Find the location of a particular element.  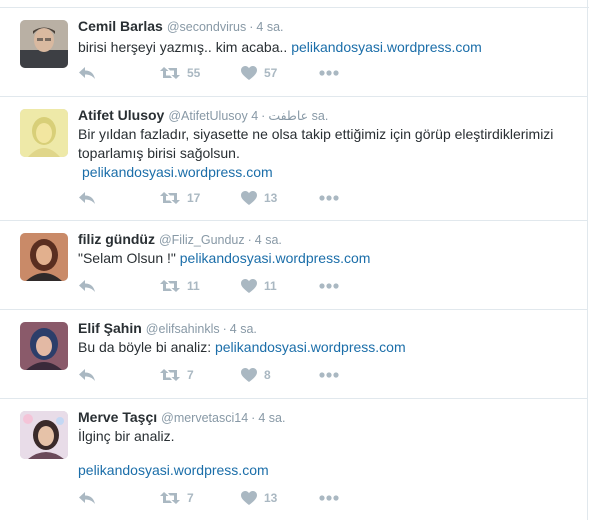

retweet-button: 17 is located at coordinates (180, 198).